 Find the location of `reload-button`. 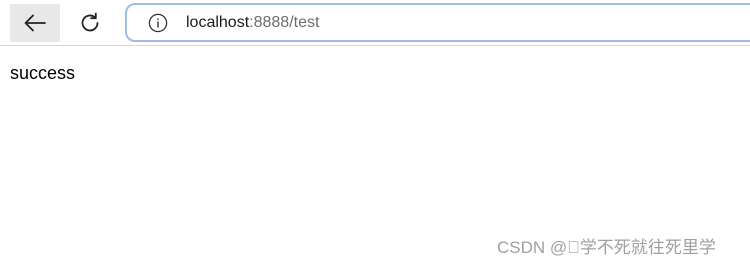

reload-button is located at coordinates (90, 23).